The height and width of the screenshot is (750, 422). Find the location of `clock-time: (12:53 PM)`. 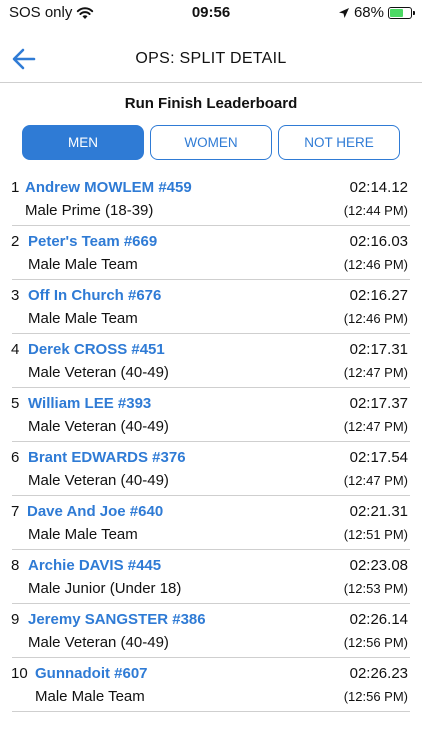

clock-time: (12:53 PM) is located at coordinates (375, 588).